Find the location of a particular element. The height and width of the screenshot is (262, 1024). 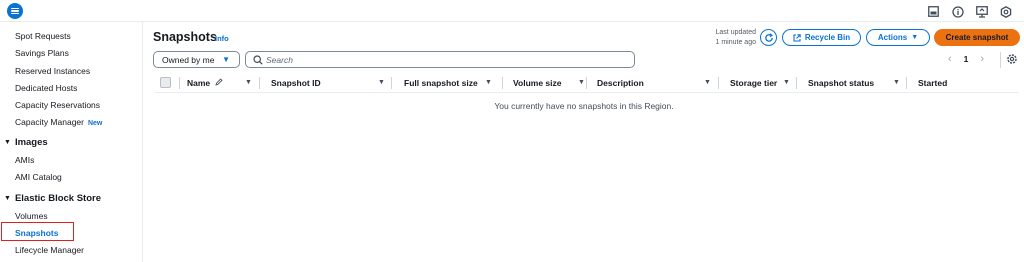

section-ebs-title: Elastic Block Store is located at coordinates (57, 198).